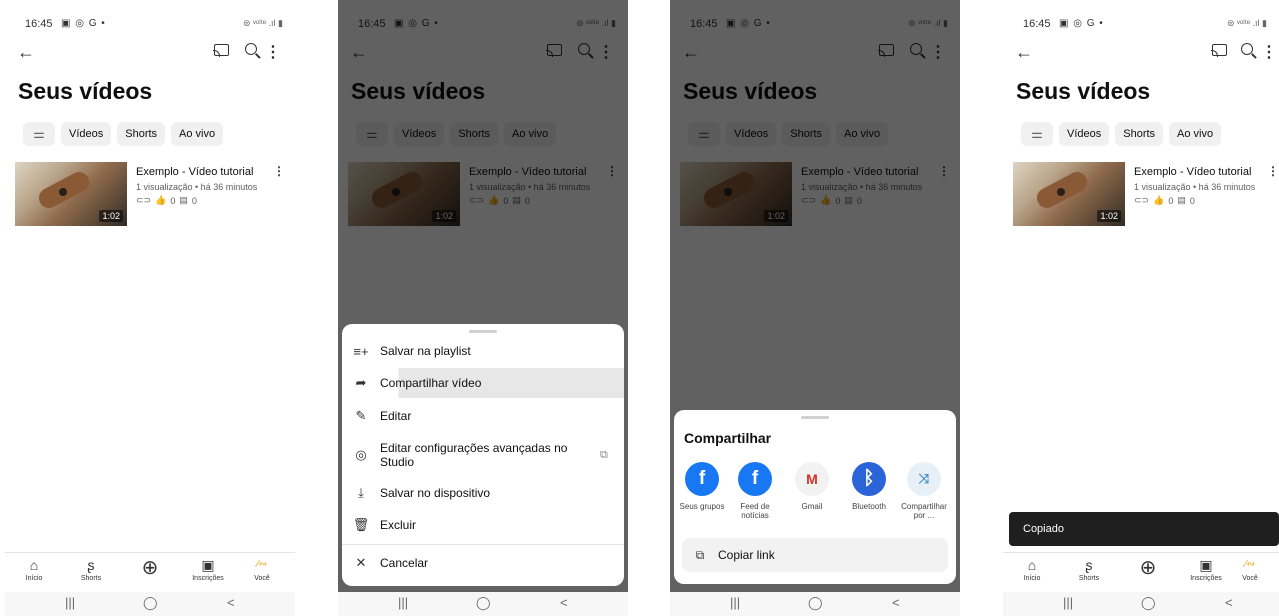 This screenshot has width=1279, height=616. What do you see at coordinates (483, 351) in the screenshot?
I see `menu-save-to-playlist: ≡+ Salvar na playlist` at bounding box center [483, 351].